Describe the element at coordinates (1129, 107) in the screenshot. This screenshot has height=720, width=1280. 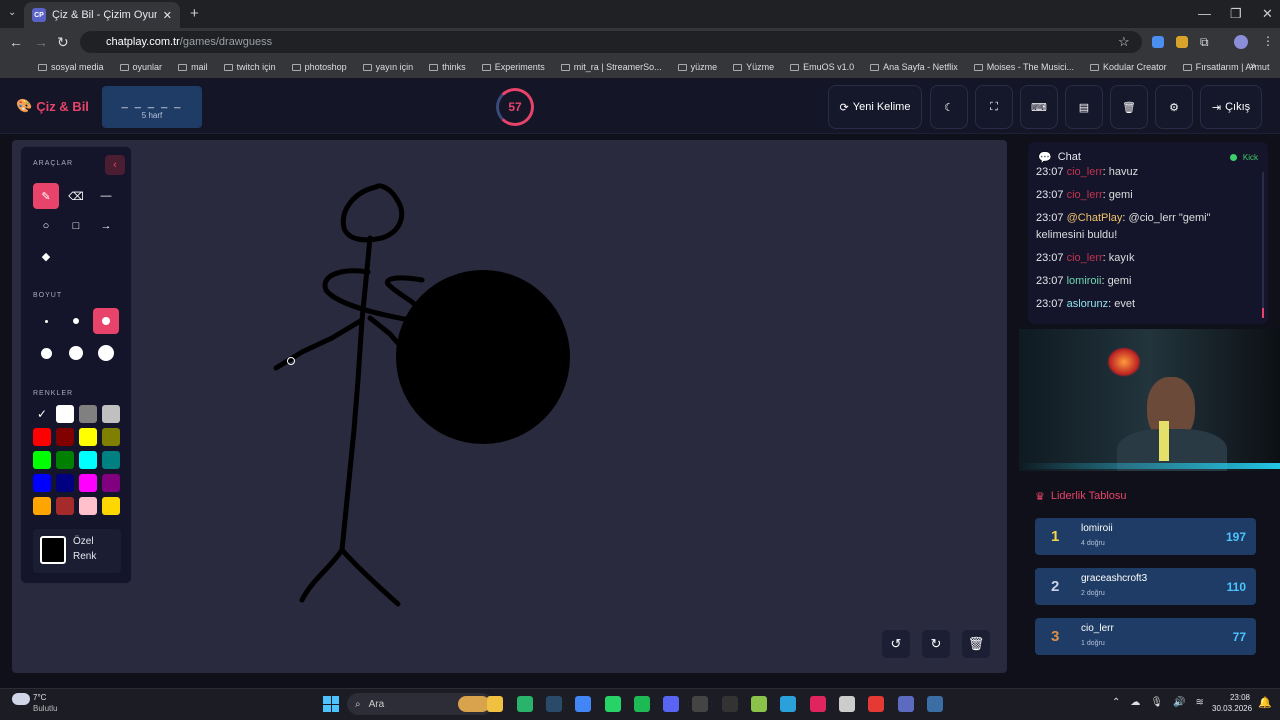
I see `delete-button: 🗑` at that location.